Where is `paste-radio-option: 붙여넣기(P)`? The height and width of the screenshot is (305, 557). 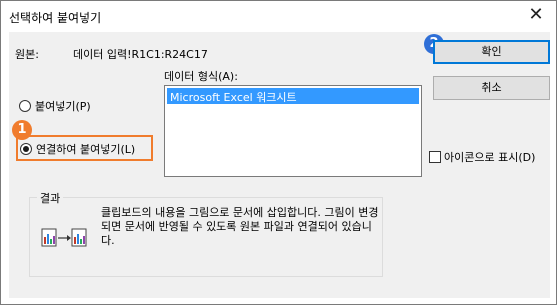 paste-radio-option: 붙여넣기(P) is located at coordinates (55, 106).